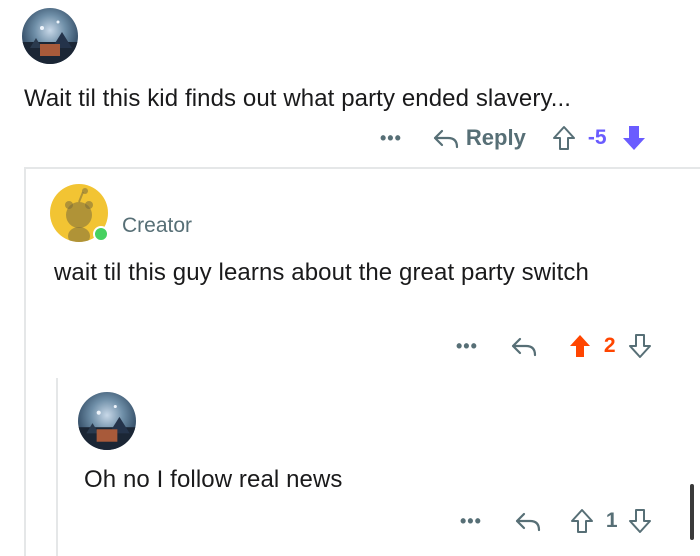  What do you see at coordinates (554, 346) in the screenshot?
I see `comment-actions: ••• 2` at bounding box center [554, 346].